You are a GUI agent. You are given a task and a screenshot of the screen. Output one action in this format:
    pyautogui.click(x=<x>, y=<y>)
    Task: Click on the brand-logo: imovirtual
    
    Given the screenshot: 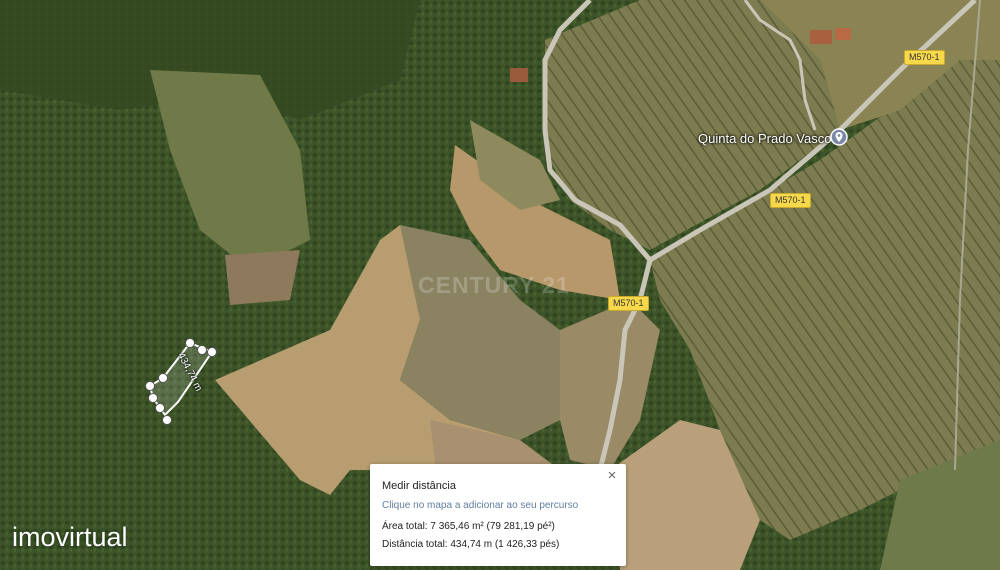 What is the action you would take?
    pyautogui.click(x=70, y=537)
    